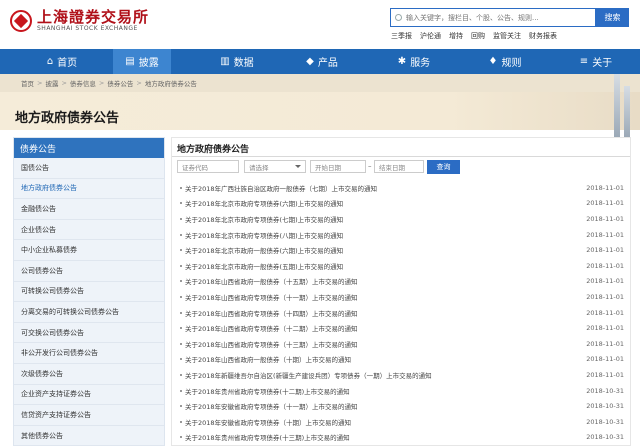 This screenshot has height=446, width=640. Describe the element at coordinates (370, 166) in the screenshot. I see `date-range-dash: –` at that location.